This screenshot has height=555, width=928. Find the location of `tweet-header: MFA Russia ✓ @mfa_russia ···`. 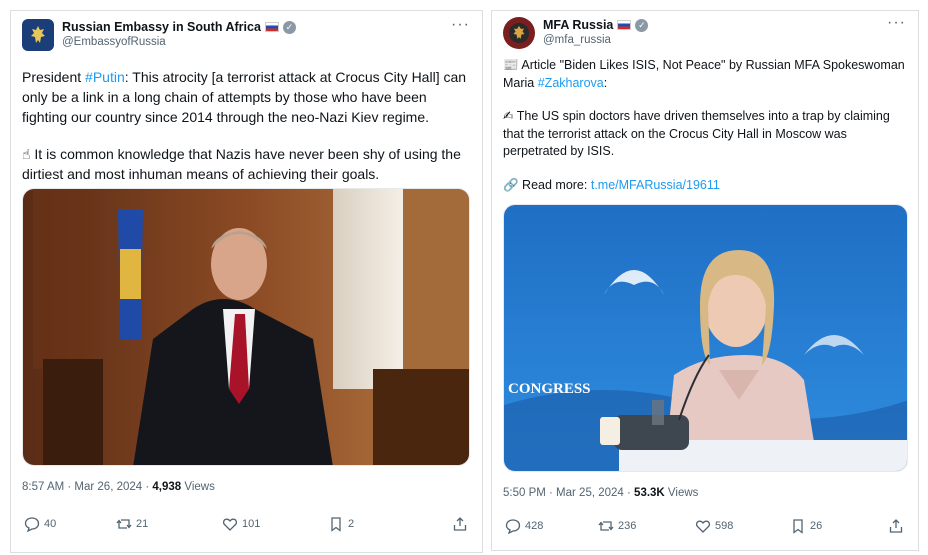

tweet-header: MFA Russia ✓ @mfa_russia ··· is located at coordinates (704, 32).